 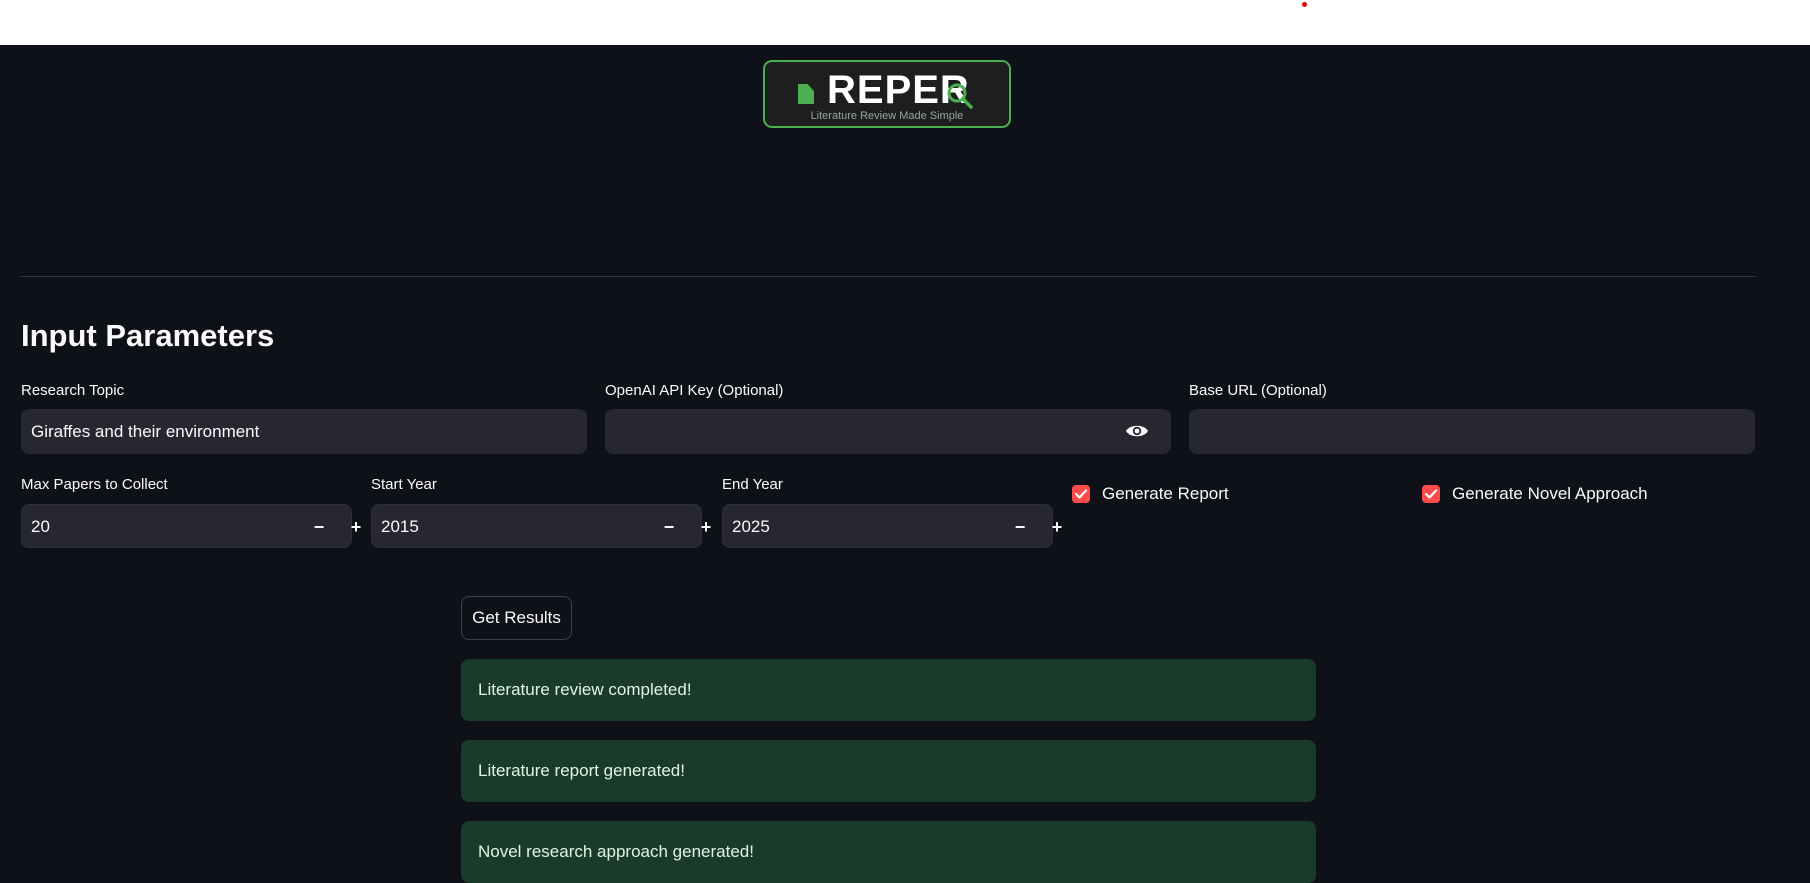 What do you see at coordinates (1165, 493) in the screenshot?
I see `generate-report-label: Generate Report` at bounding box center [1165, 493].